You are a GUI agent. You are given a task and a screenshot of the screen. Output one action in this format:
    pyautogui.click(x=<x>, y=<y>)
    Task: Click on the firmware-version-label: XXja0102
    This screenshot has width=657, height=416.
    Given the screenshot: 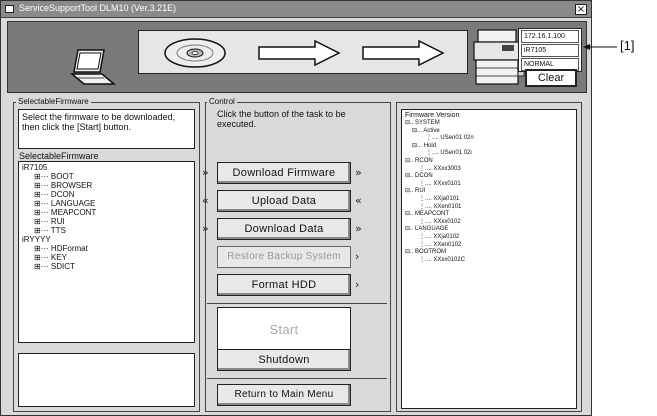 What is the action you would take?
    pyautogui.click(x=446, y=236)
    